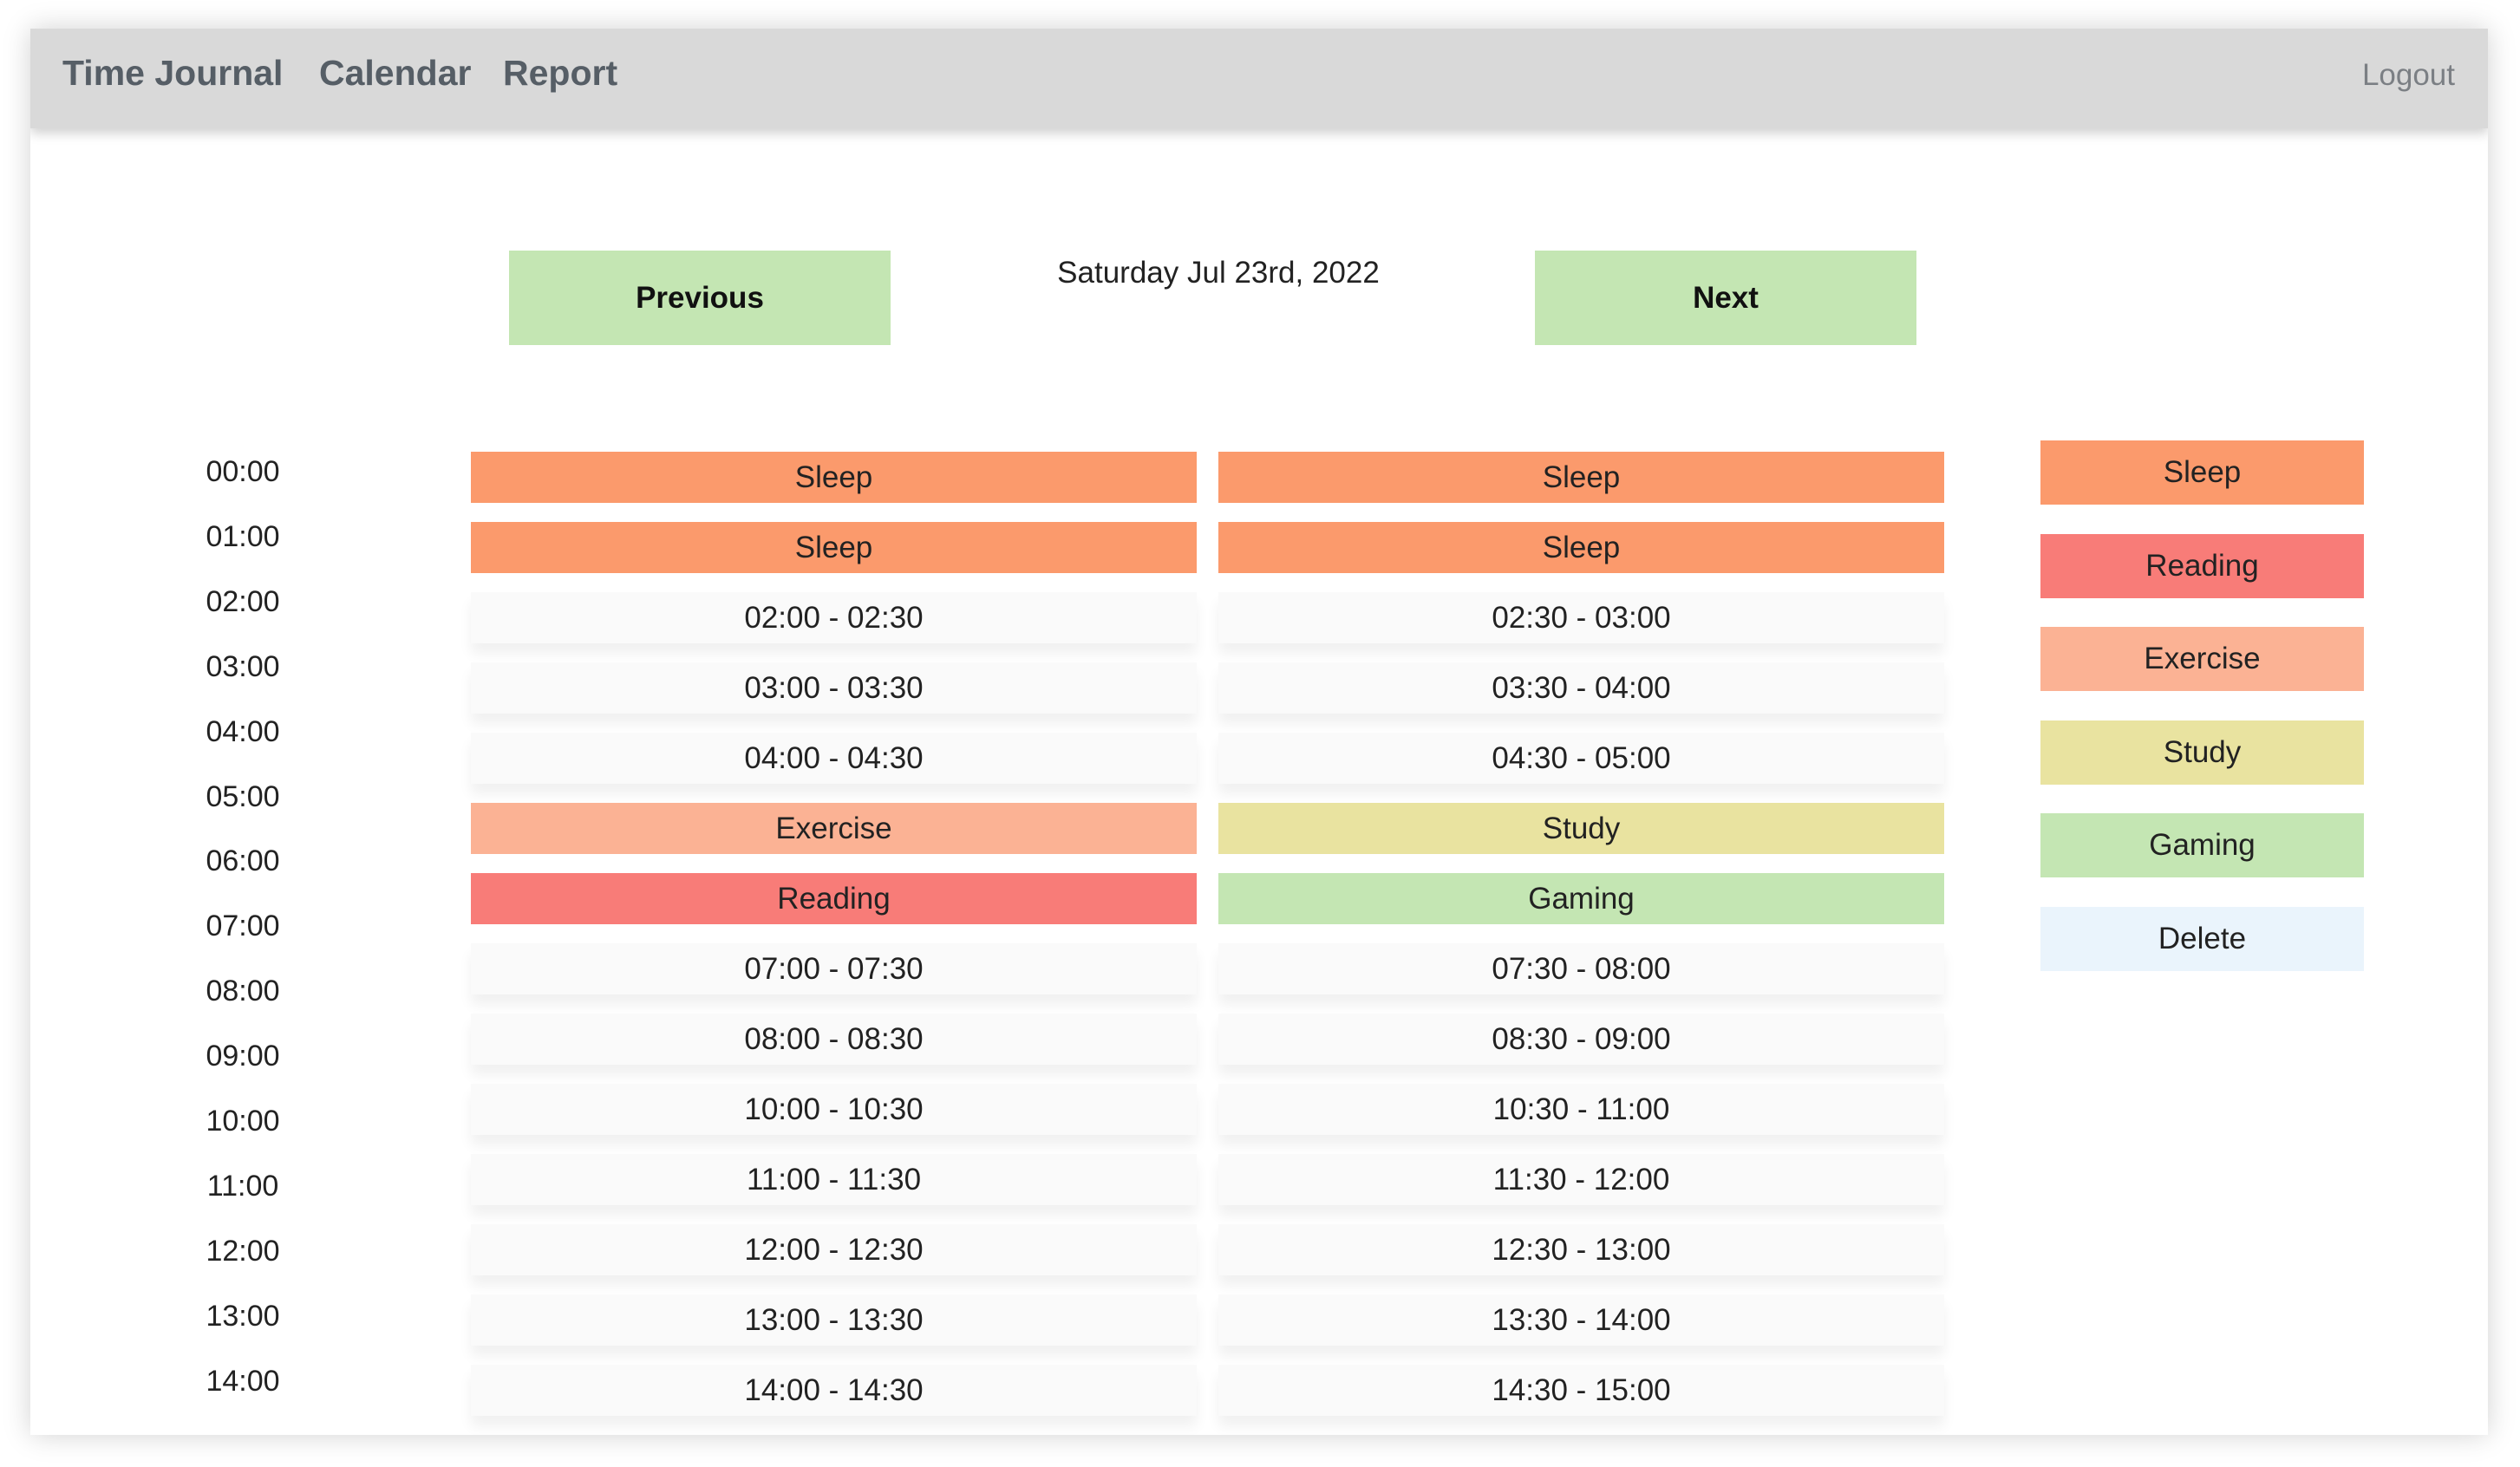 This screenshot has height=1467, width=2520. Describe the element at coordinates (1581, 898) in the screenshot. I see `activity-slot: Gaming` at that location.